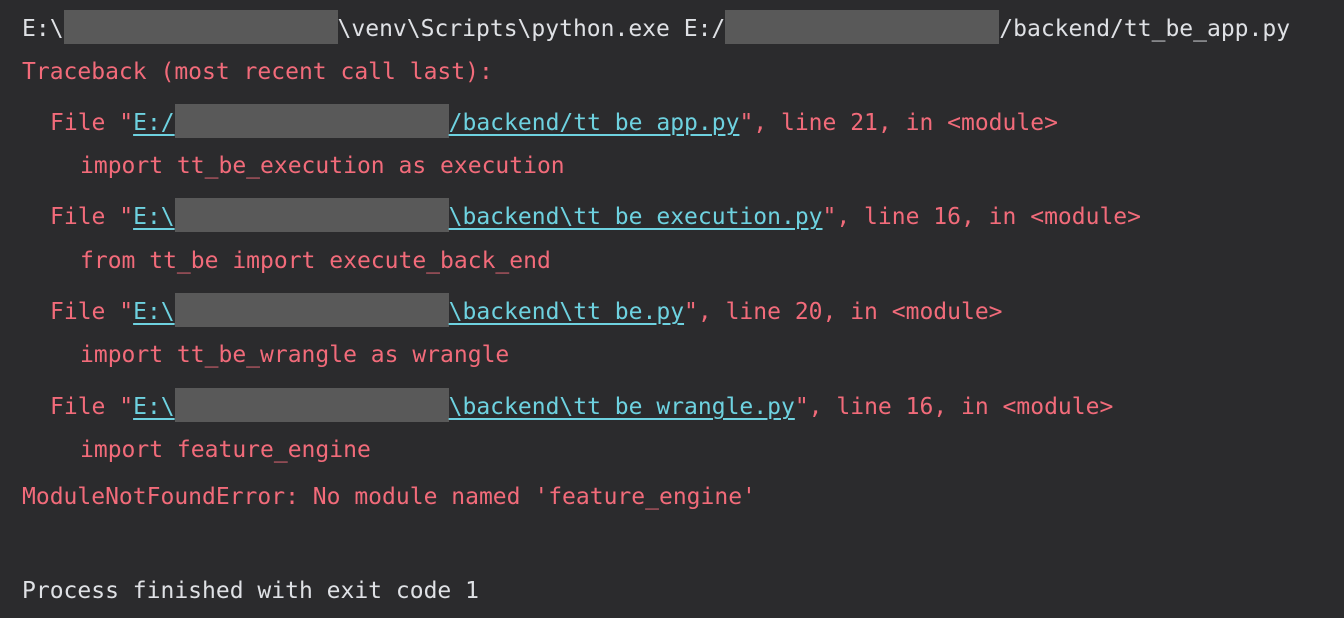  What do you see at coordinates (1145, 29) in the screenshot?
I see `command-suffix: /backend/tt_be_app.py` at bounding box center [1145, 29].